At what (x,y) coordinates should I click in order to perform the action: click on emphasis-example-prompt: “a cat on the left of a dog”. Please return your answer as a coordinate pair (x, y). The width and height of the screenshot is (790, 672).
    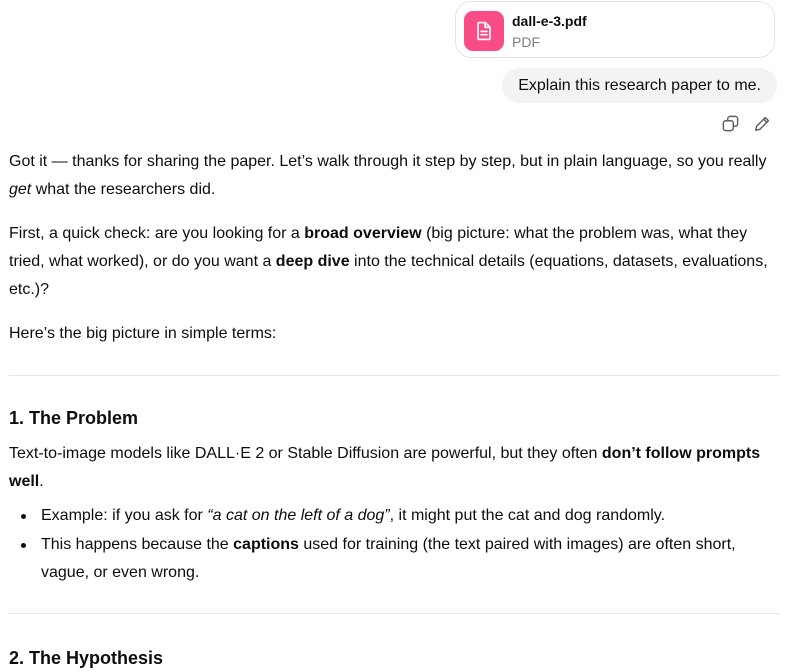
    Looking at the image, I should click on (298, 515).